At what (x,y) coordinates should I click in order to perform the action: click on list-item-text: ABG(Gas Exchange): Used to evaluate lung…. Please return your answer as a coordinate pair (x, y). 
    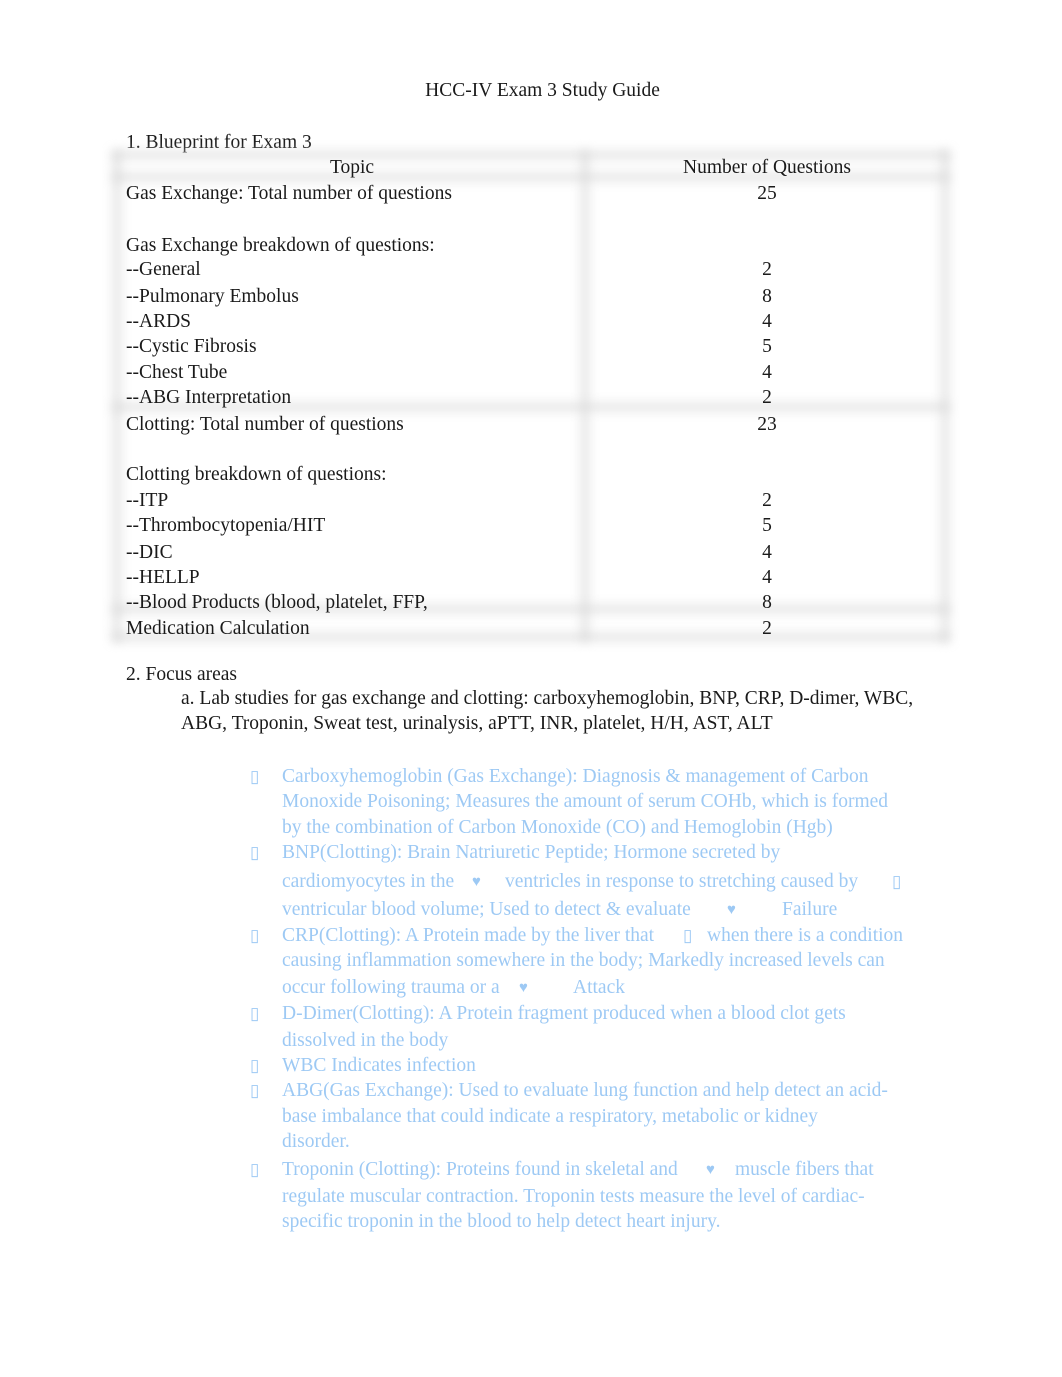
    Looking at the image, I should click on (585, 1090).